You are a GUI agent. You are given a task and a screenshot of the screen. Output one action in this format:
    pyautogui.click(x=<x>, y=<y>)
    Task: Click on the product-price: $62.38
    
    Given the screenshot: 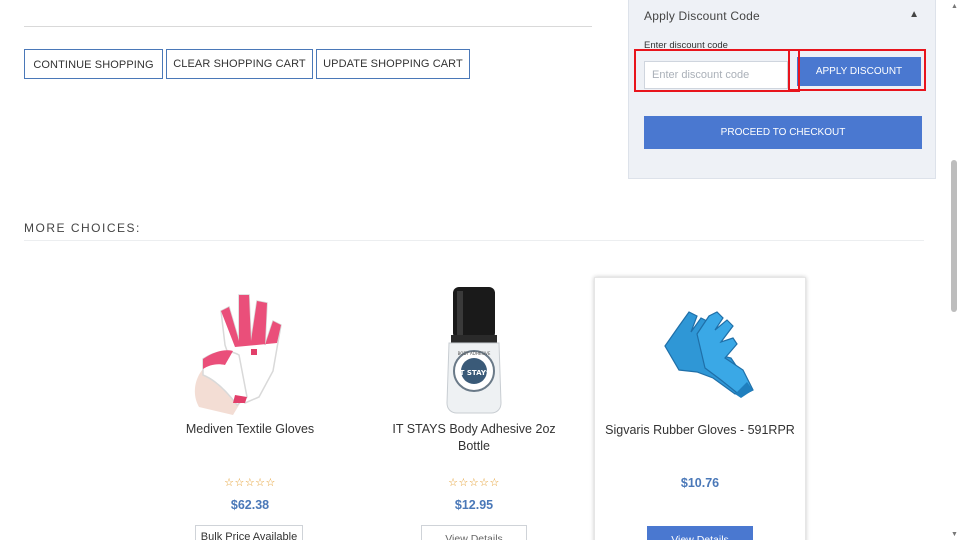 What is the action you would take?
    pyautogui.click(x=250, y=505)
    